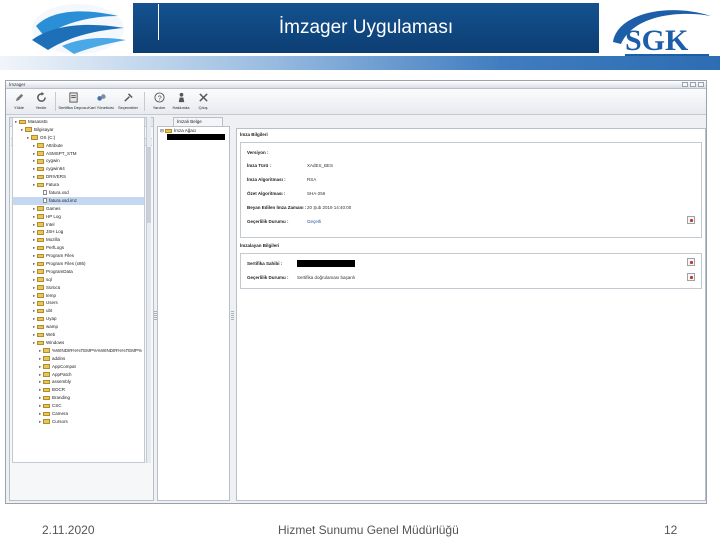  Describe the element at coordinates (329, 207) in the screenshot. I see `declared-time-value: 20 Şub 2019 14:40:00` at that location.